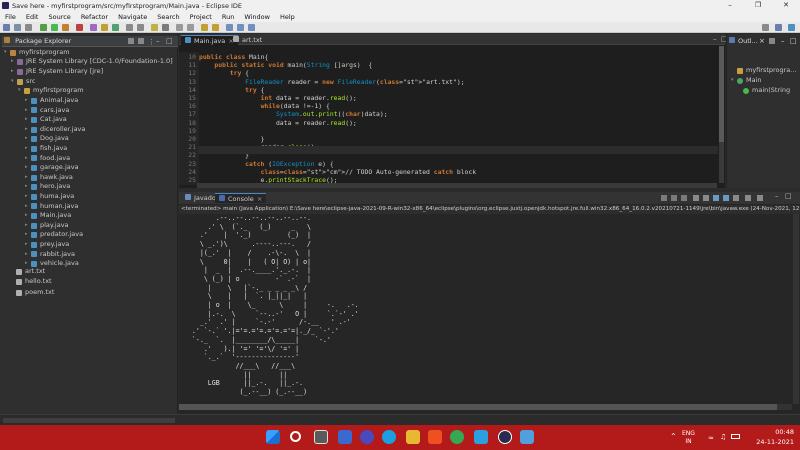  What do you see at coordinates (478, 407) in the screenshot?
I see `console-scrollbar-thumb` at bounding box center [478, 407].